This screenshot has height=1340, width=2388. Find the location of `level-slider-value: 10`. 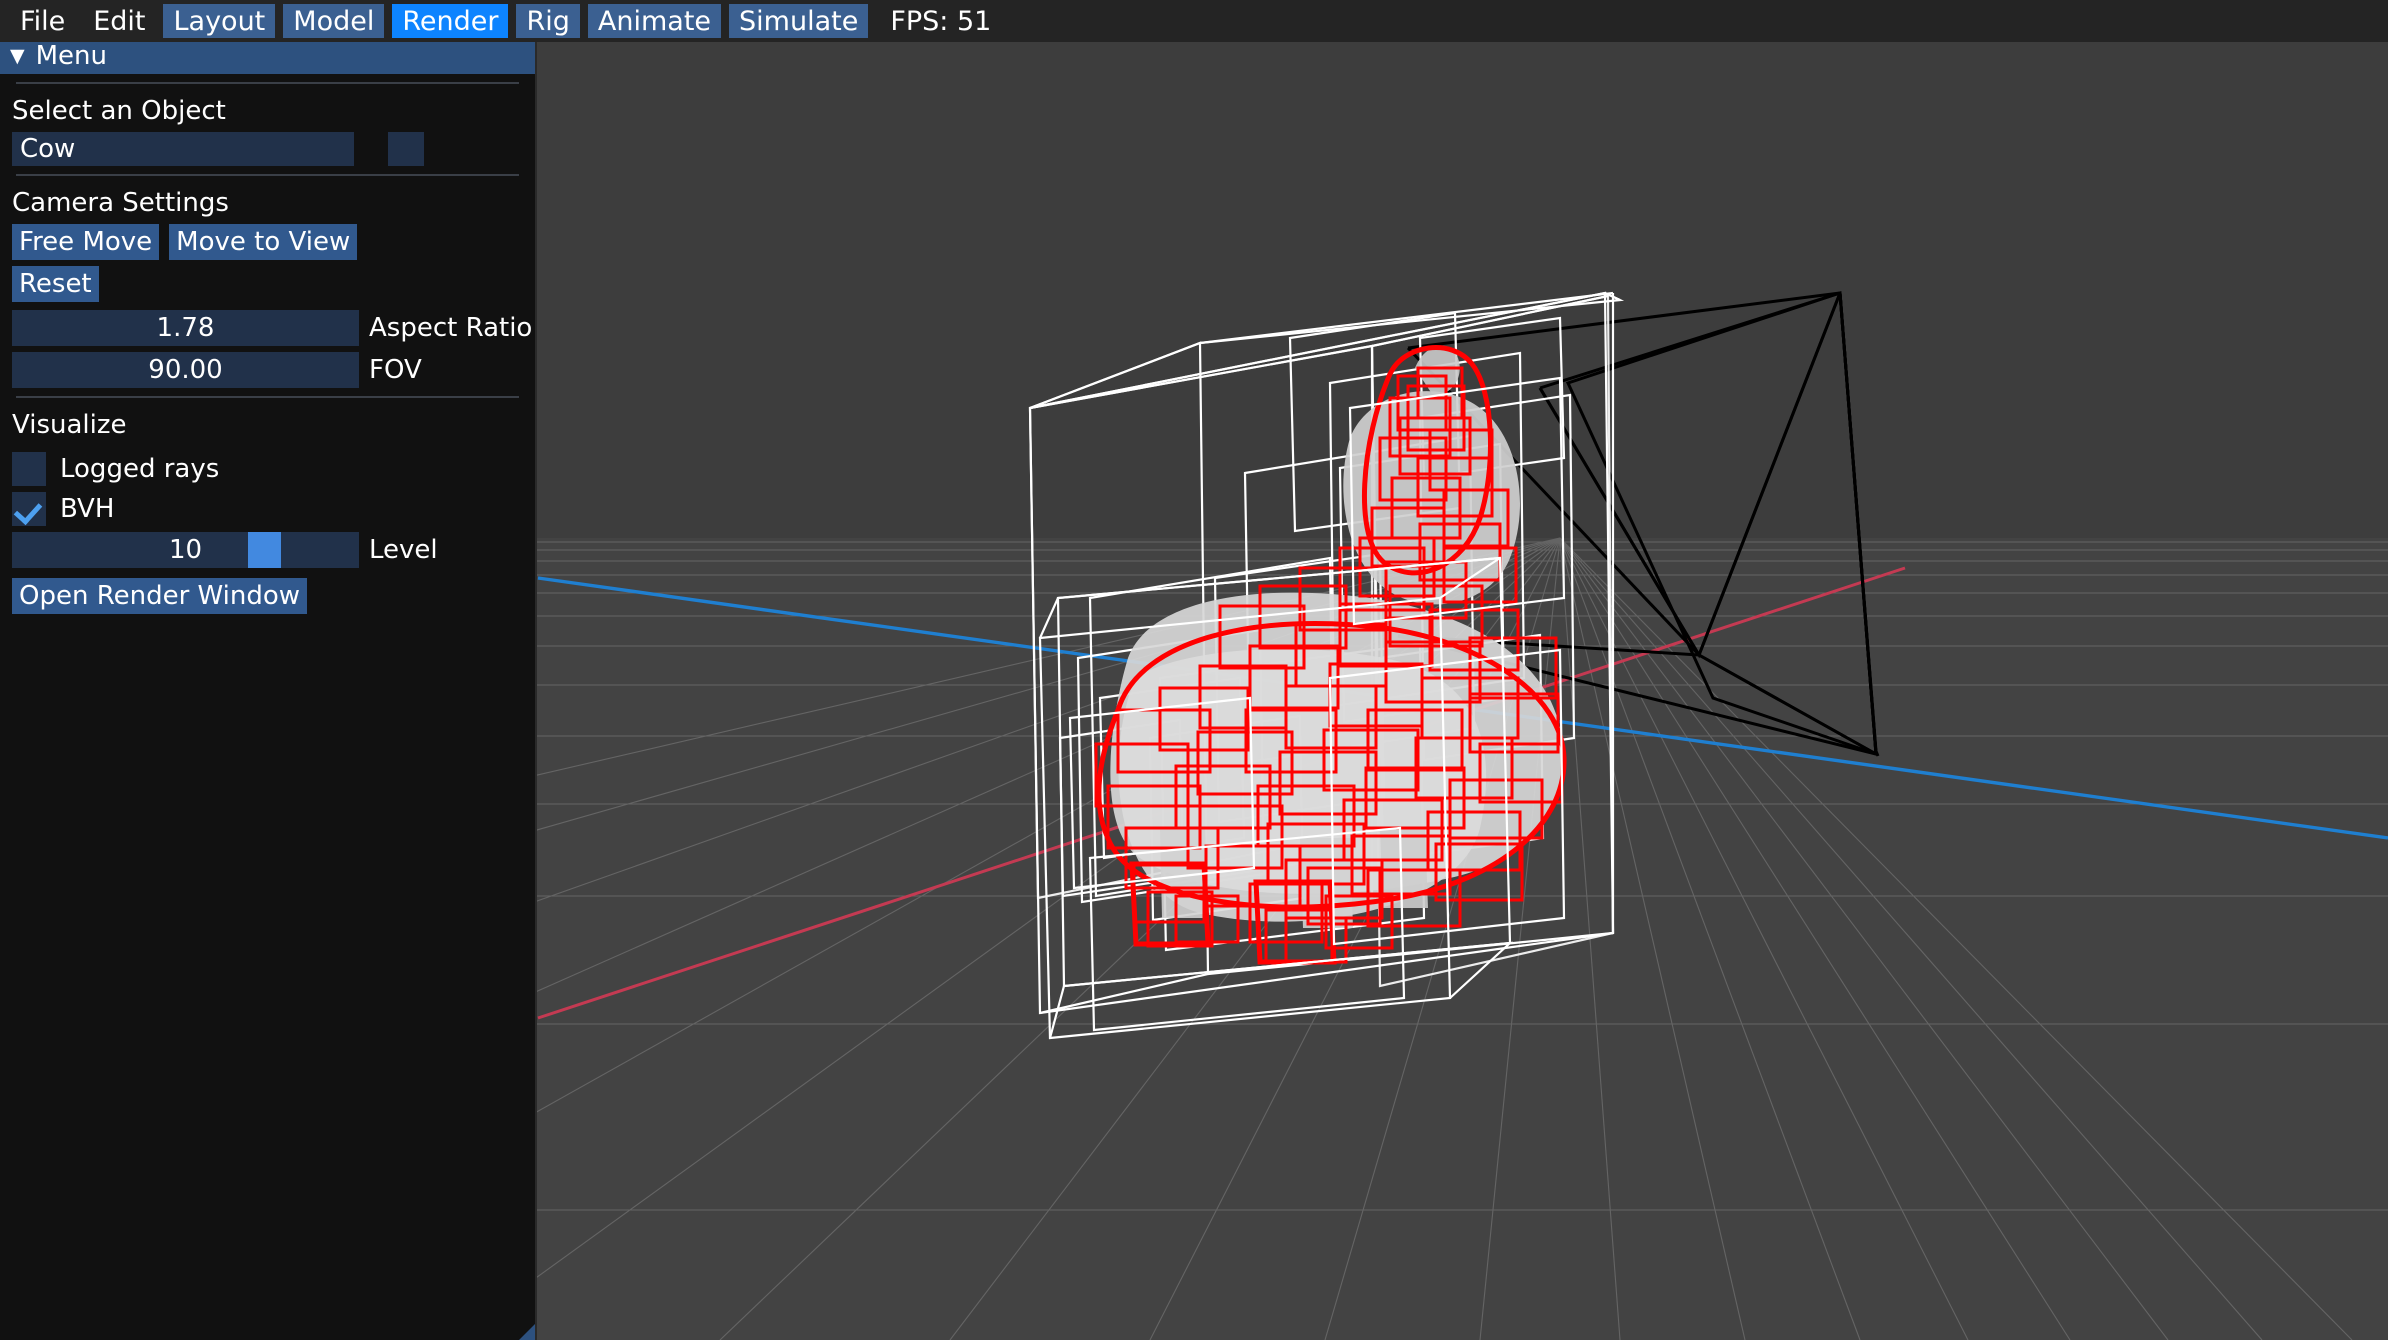

level-slider-value: 10 is located at coordinates (185, 550).